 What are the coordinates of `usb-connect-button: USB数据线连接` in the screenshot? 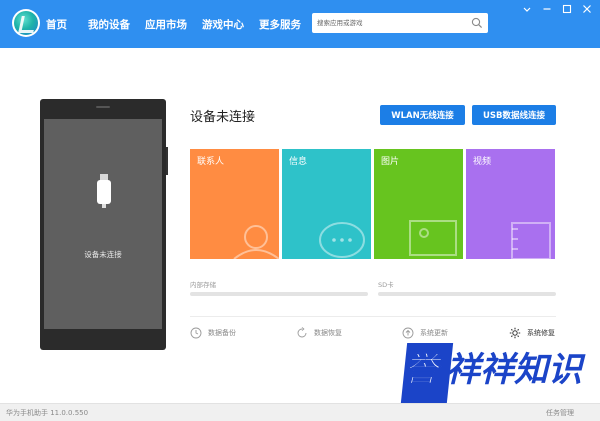 It's located at (514, 115).